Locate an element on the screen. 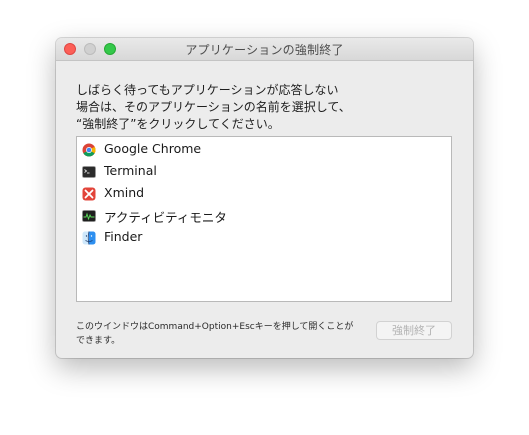 The height and width of the screenshot is (435, 529). app-name: Finder is located at coordinates (123, 236).